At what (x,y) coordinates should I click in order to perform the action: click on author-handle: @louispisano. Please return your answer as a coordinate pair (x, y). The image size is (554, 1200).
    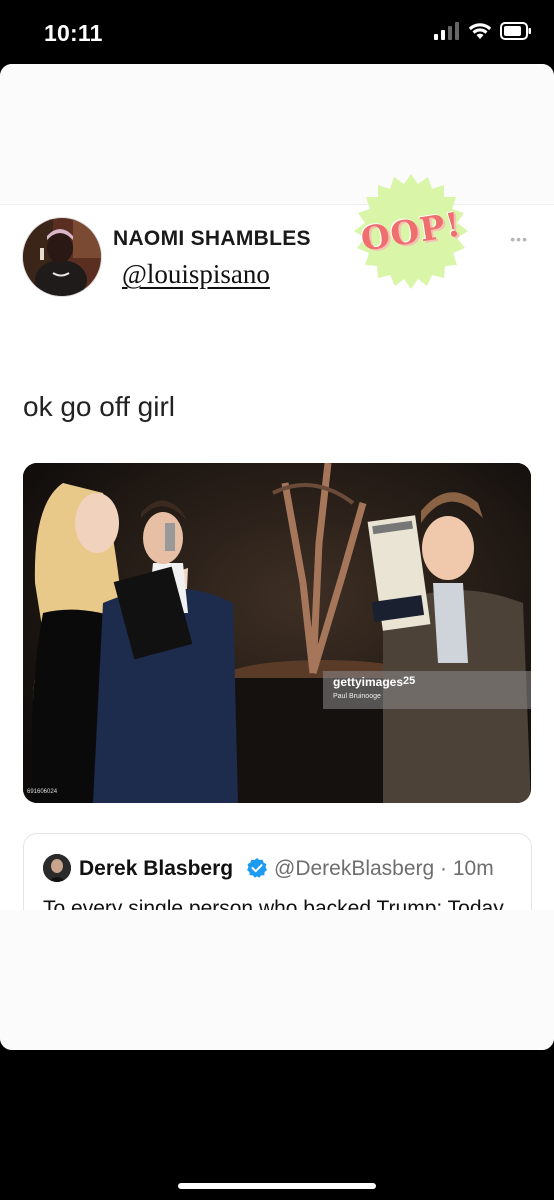
    Looking at the image, I should click on (196, 274).